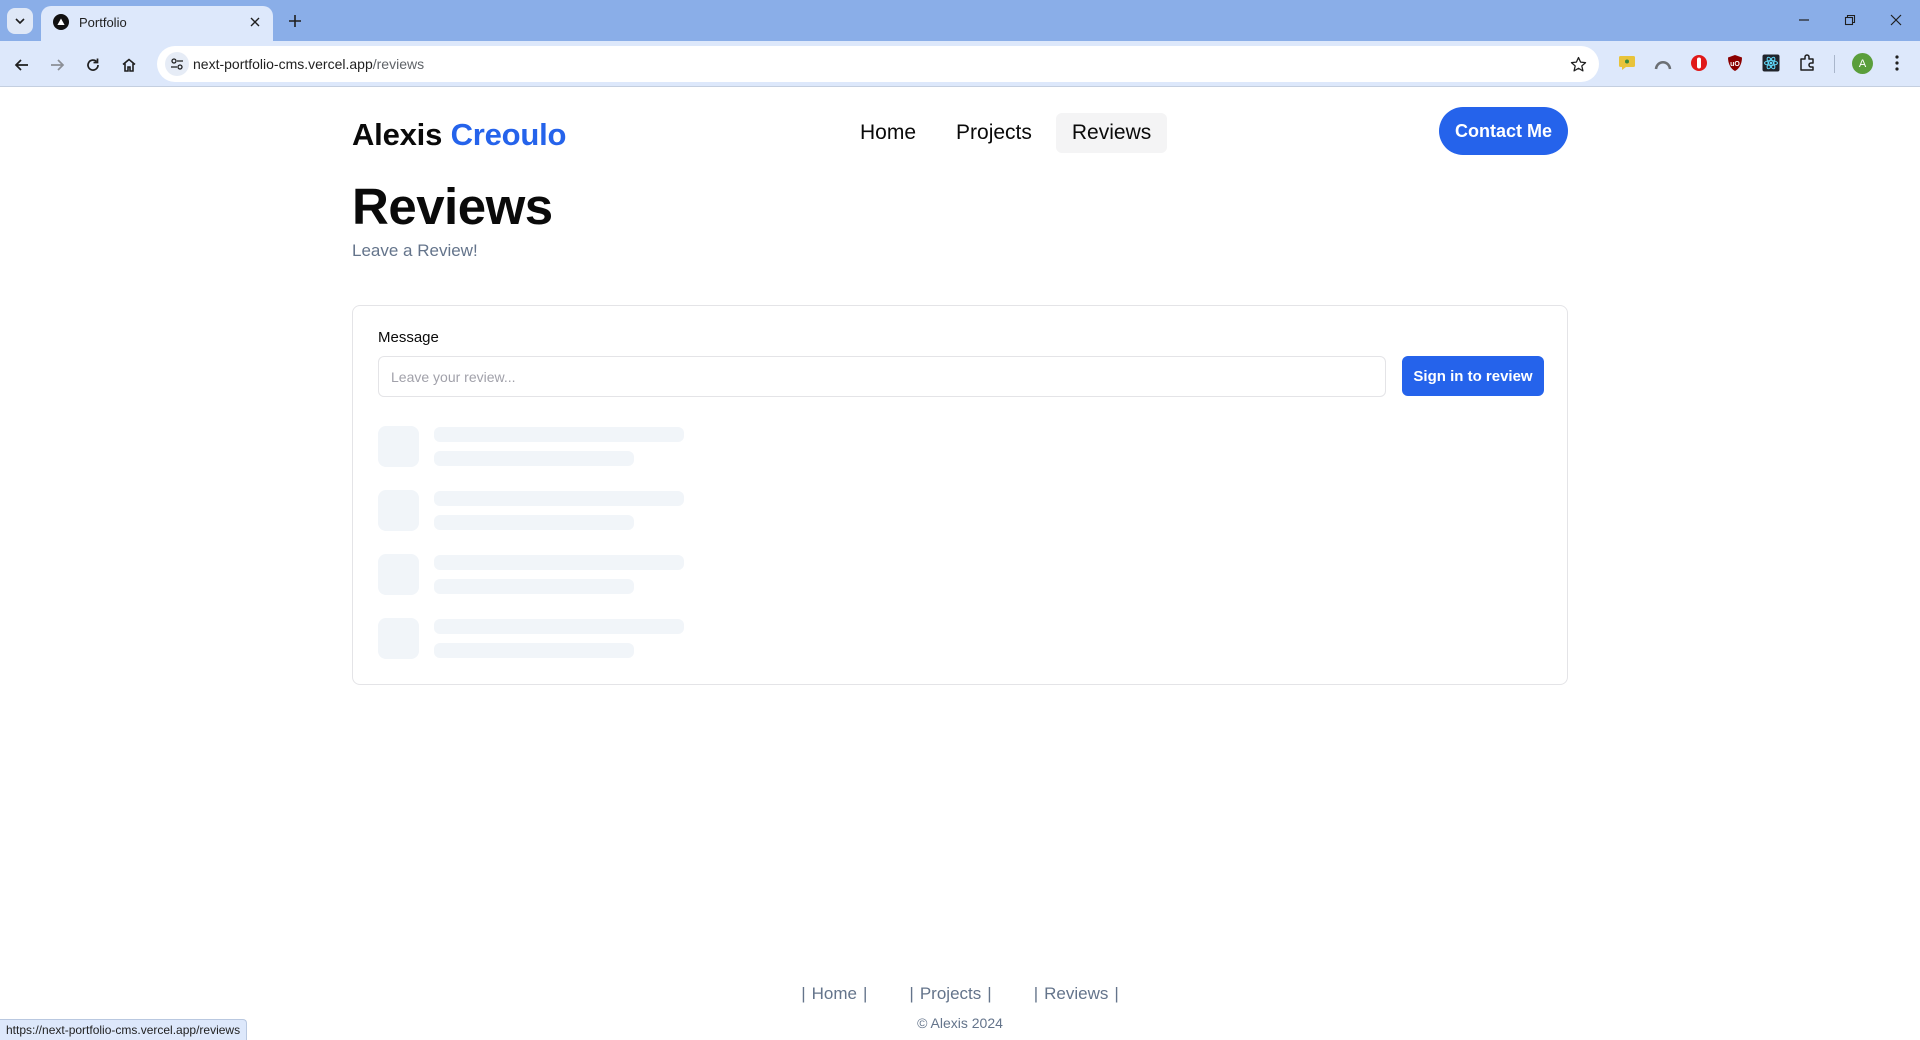  I want to click on nav-home: Home, so click(888, 133).